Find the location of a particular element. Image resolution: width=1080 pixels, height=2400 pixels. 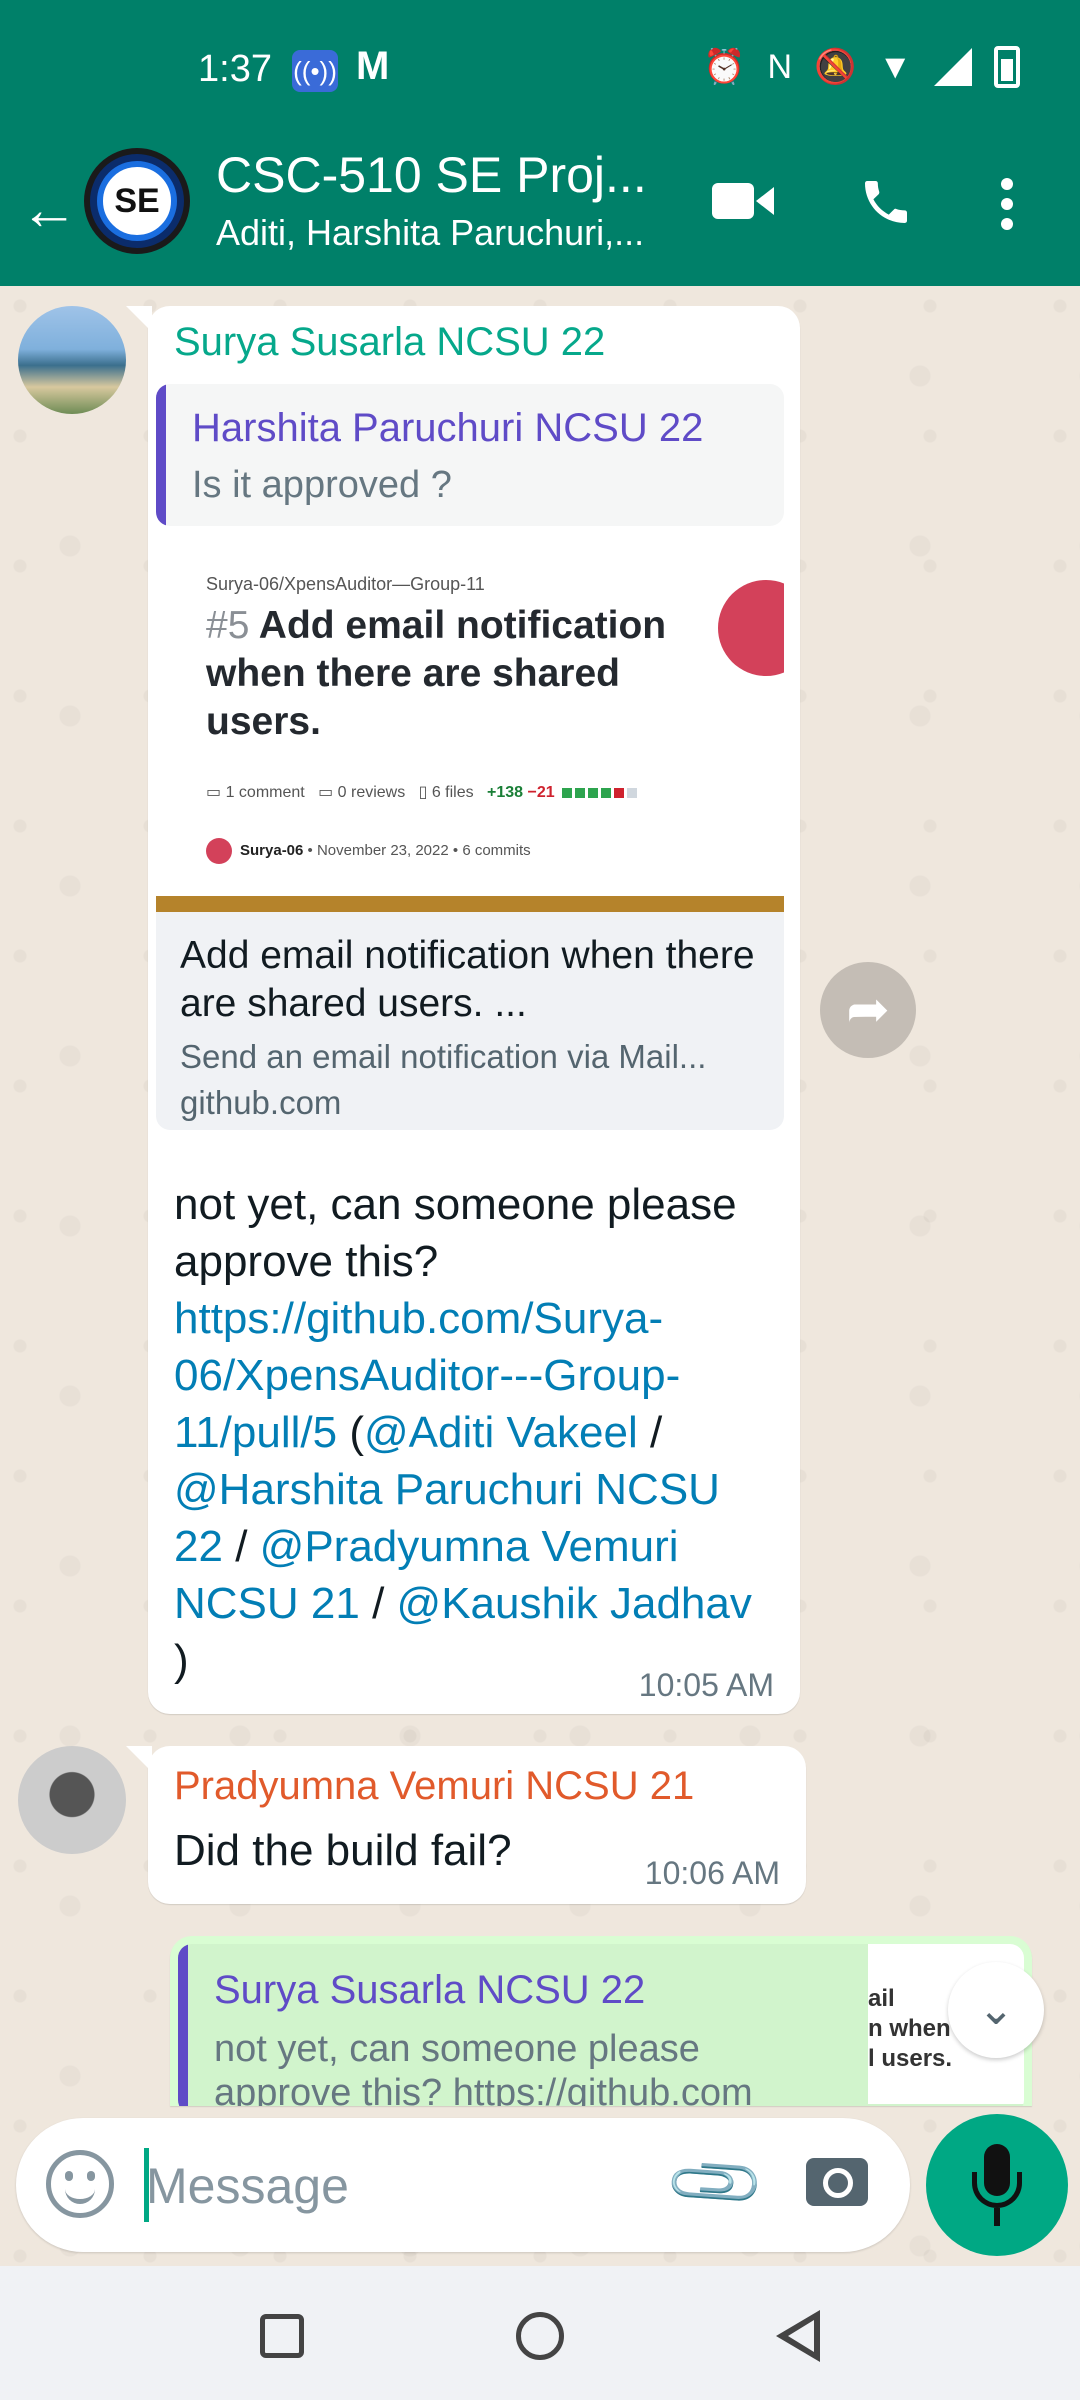

message-input is located at coordinates (406, 2186).